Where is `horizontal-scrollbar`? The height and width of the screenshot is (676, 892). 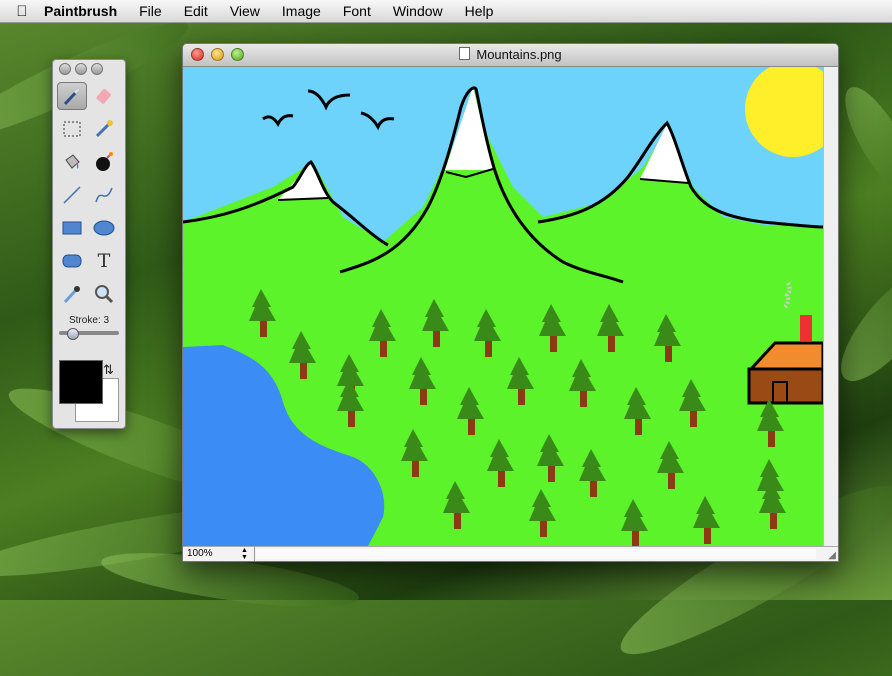
horizontal-scrollbar is located at coordinates (536, 554).